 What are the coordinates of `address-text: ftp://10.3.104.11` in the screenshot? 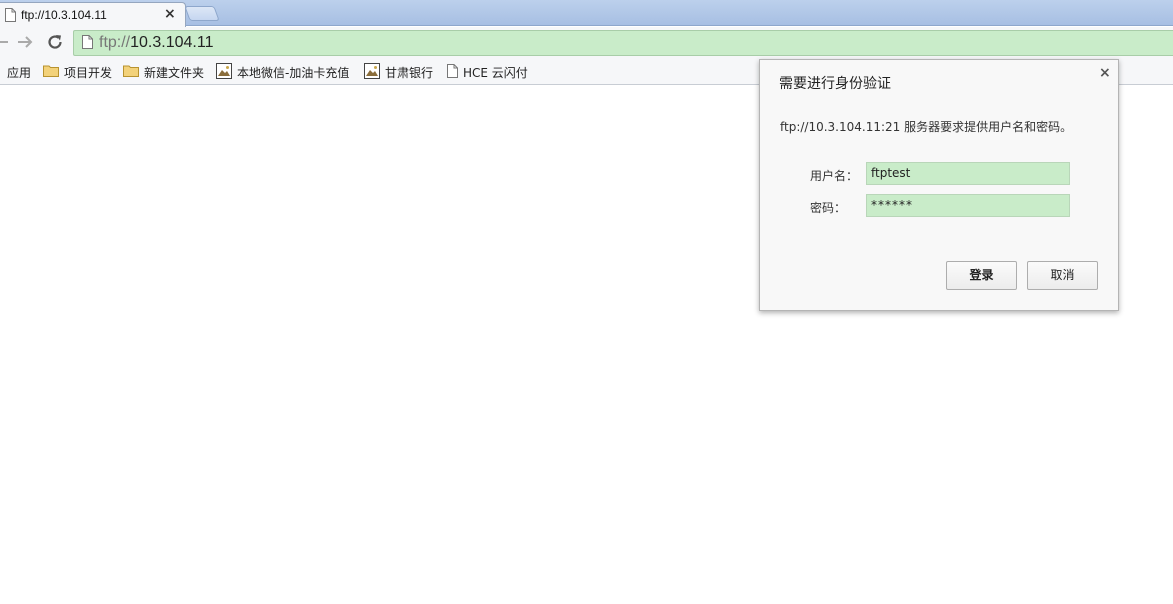 It's located at (156, 43).